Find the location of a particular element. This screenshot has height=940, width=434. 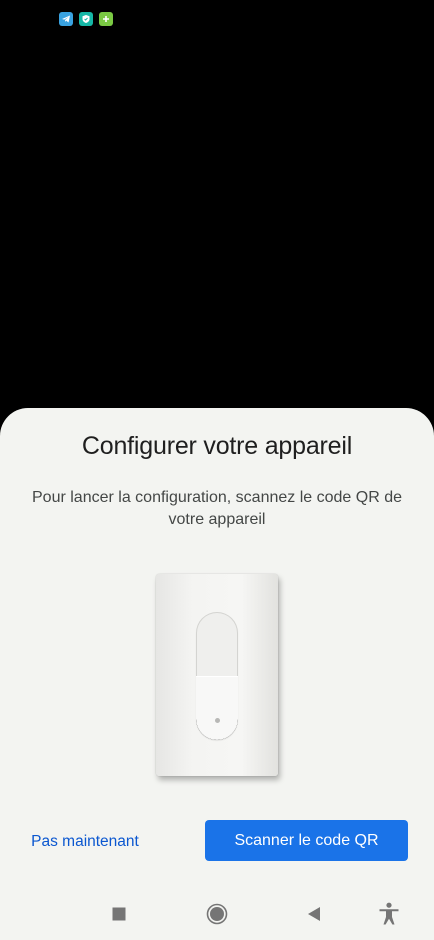

home-button is located at coordinates (217, 914).